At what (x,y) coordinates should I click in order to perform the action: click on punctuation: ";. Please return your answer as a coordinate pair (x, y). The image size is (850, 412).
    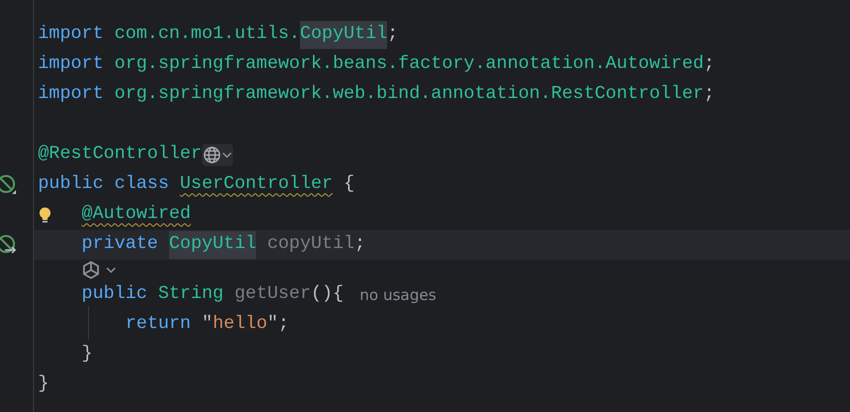
    Looking at the image, I should click on (278, 324).